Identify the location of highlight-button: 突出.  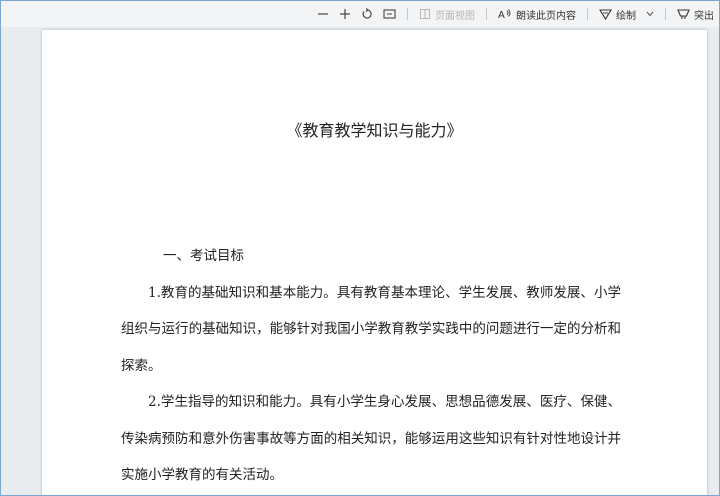
(695, 14).